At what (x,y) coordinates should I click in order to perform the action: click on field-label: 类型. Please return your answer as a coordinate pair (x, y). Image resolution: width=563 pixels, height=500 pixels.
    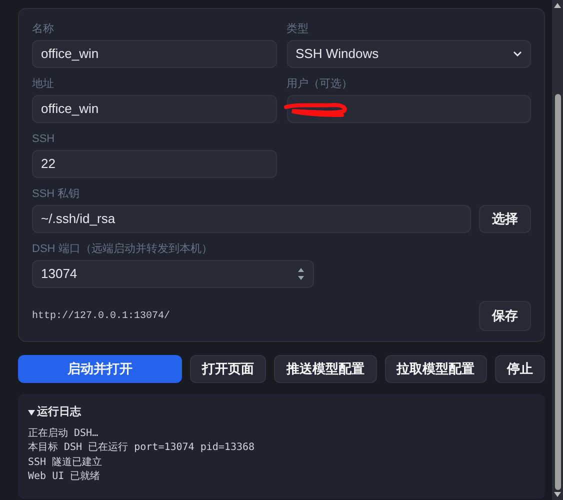
    Looking at the image, I should click on (298, 29).